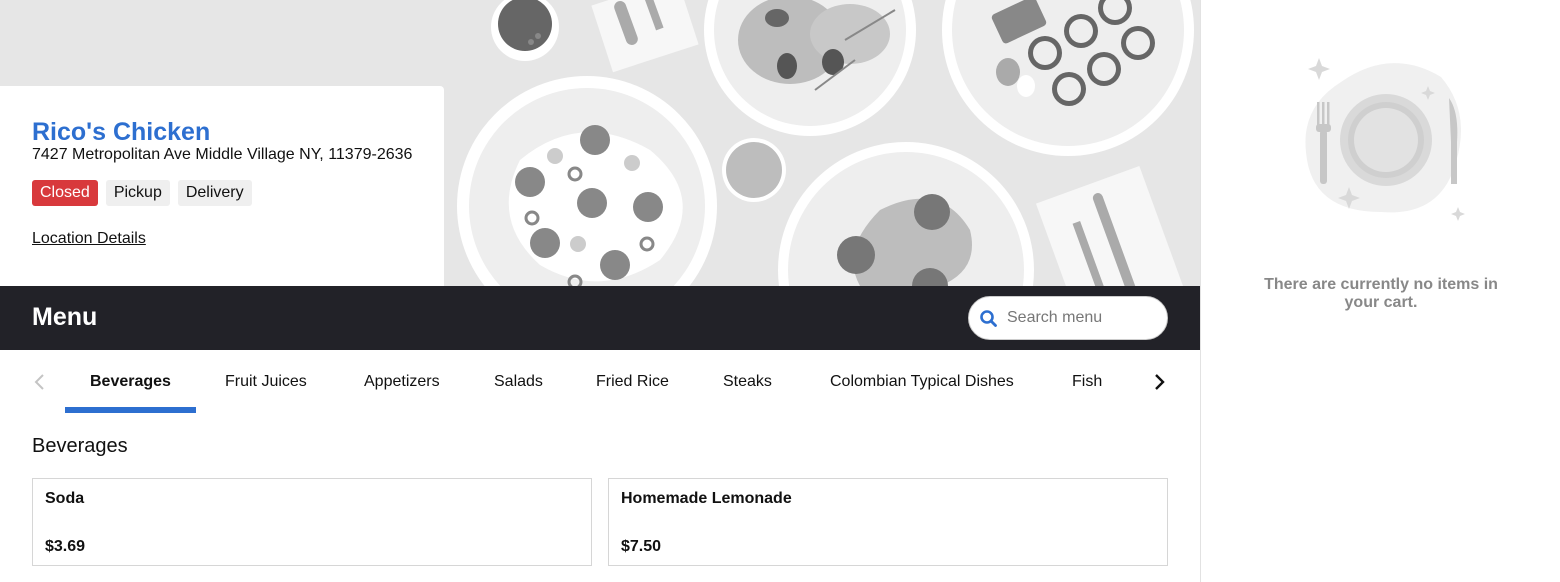 This screenshot has width=1560, height=582. I want to click on tab-appetizers: Appetizers, so click(402, 382).